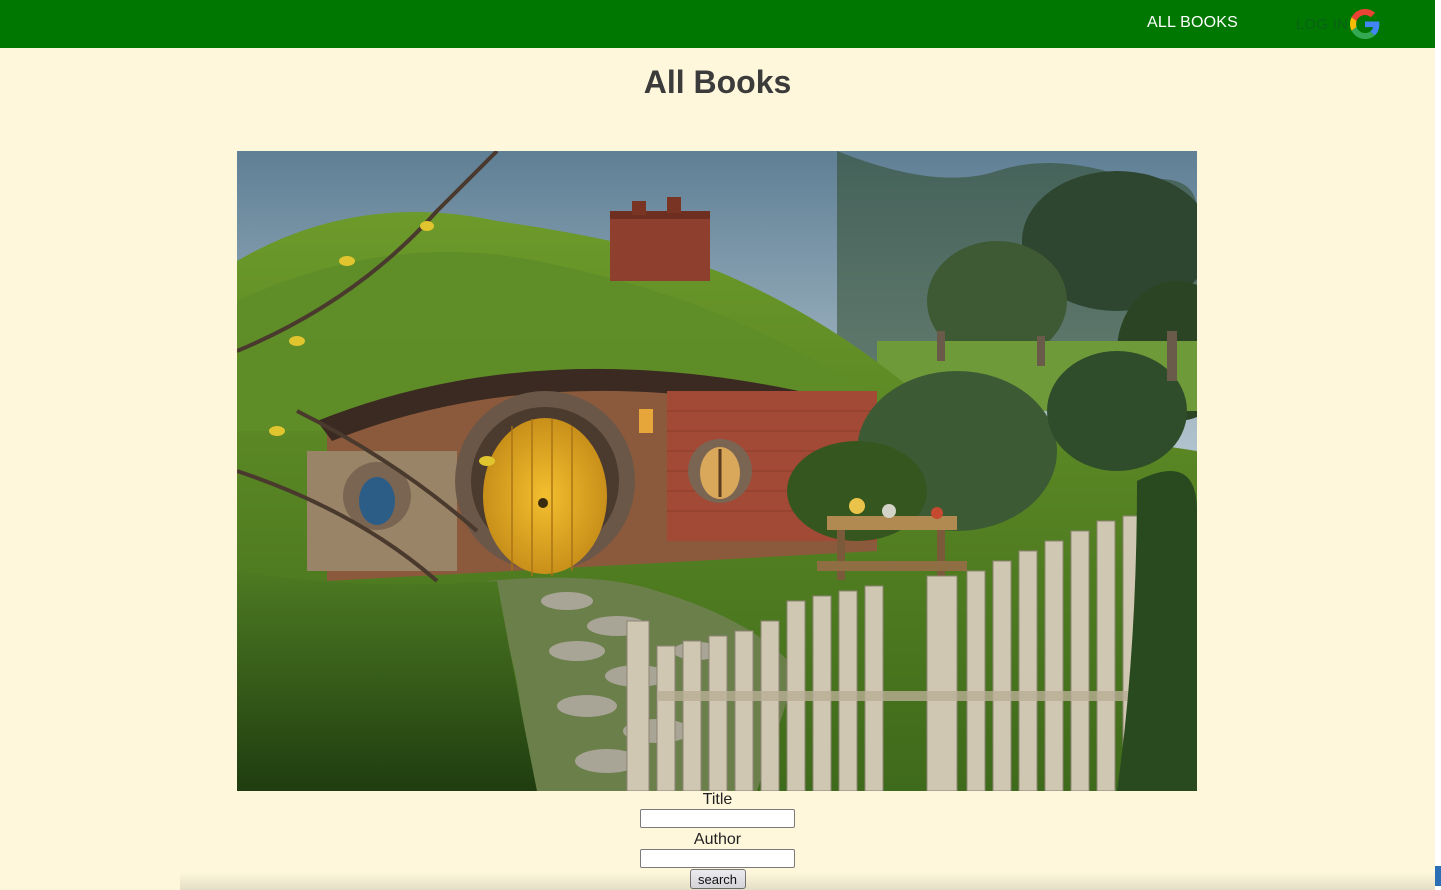 This screenshot has width=1441, height=890. Describe the element at coordinates (717, 879) in the screenshot. I see `search-button: search` at that location.